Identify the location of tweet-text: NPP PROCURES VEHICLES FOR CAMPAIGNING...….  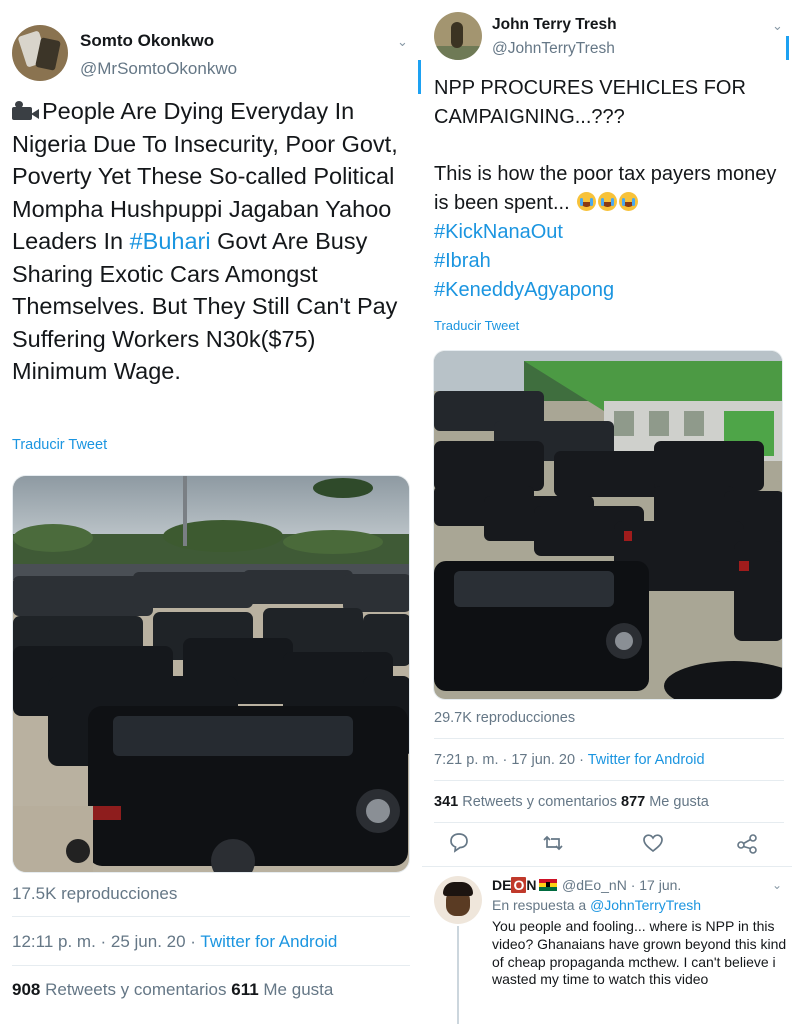
(609, 189).